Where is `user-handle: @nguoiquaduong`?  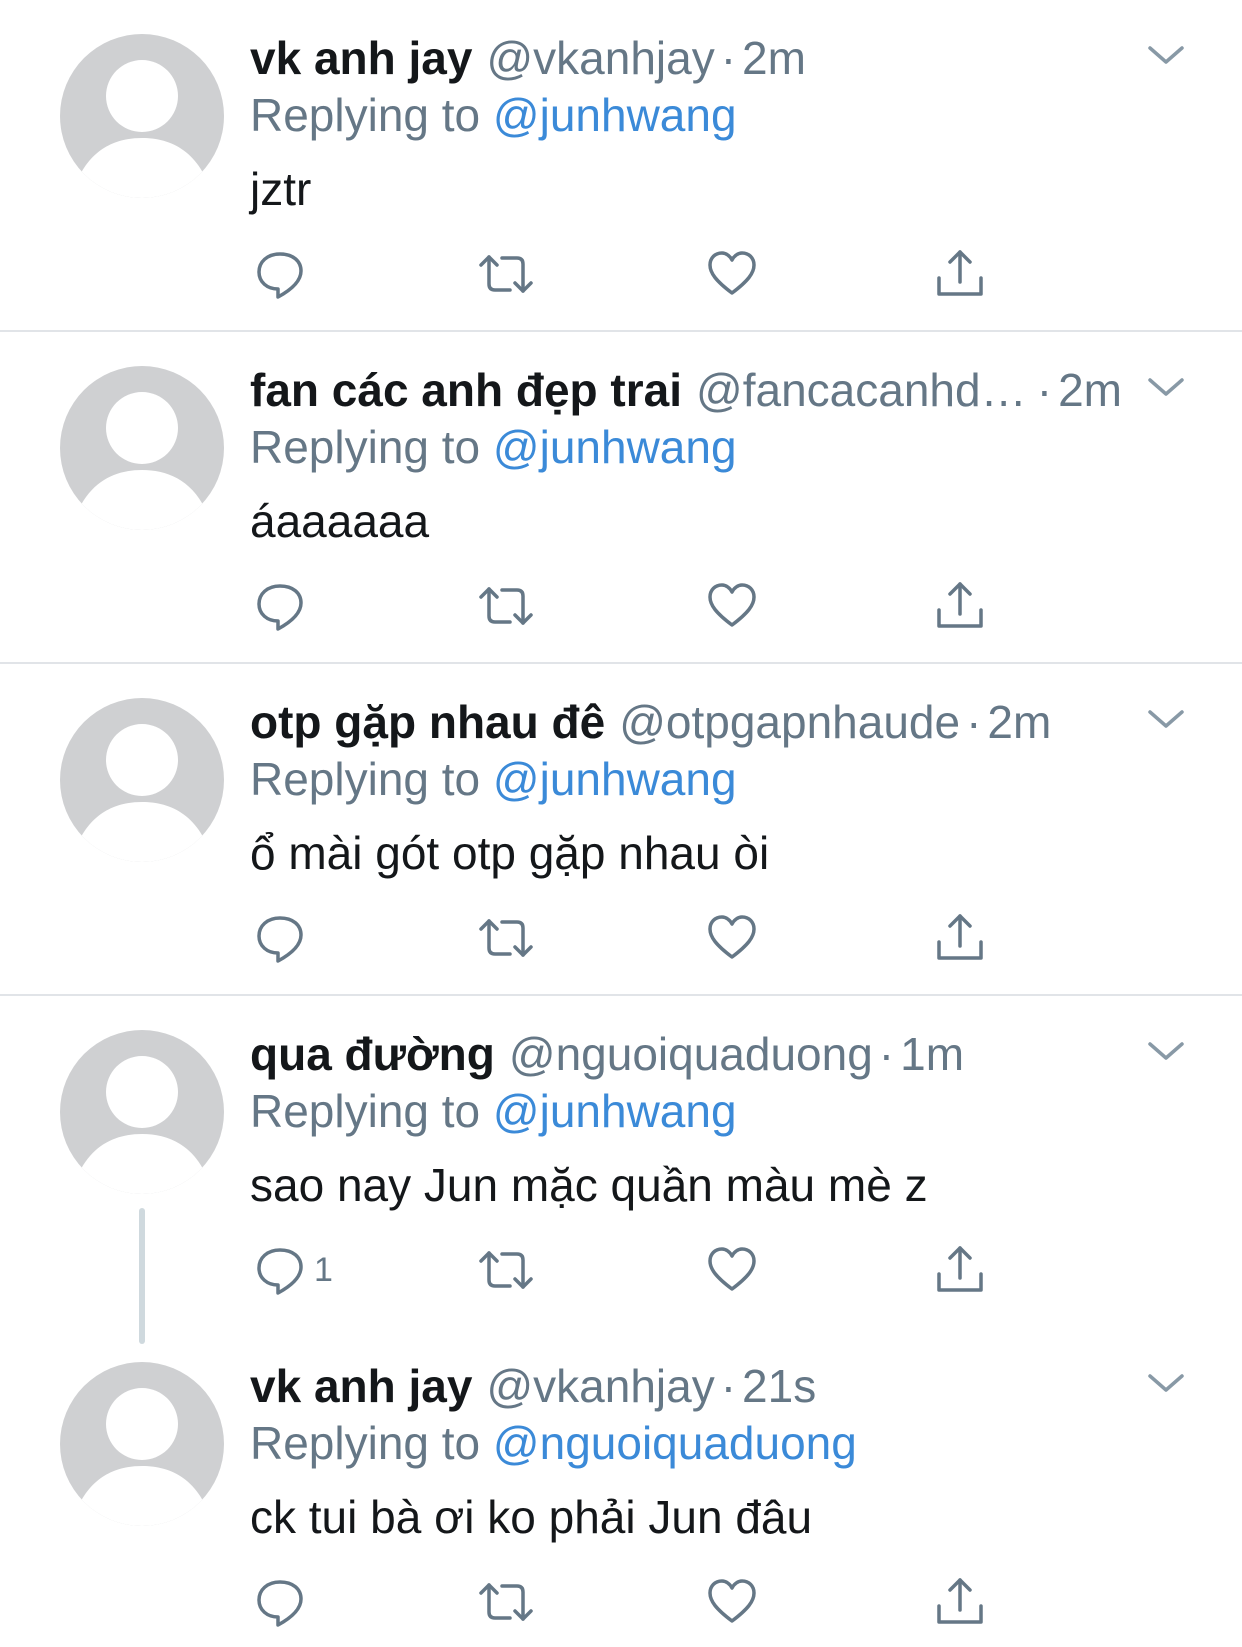 user-handle: @nguoiquaduong is located at coordinates (691, 1054).